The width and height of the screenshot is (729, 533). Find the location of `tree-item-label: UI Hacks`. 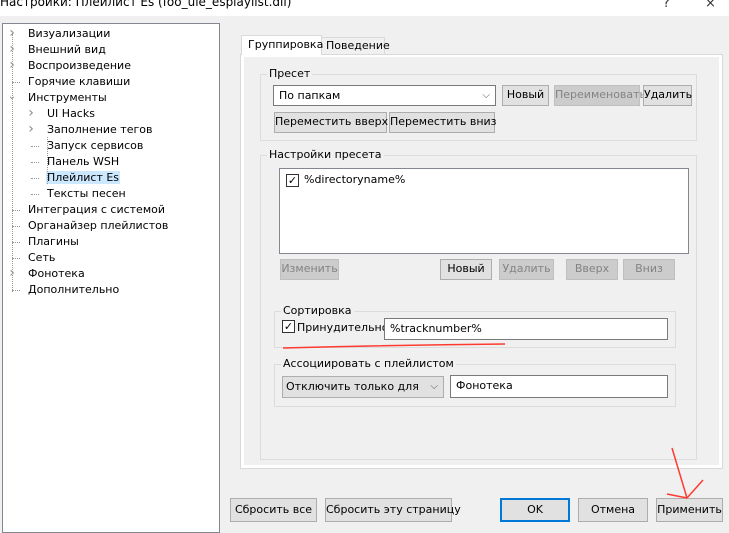

tree-item-label: UI Hacks is located at coordinates (71, 113).